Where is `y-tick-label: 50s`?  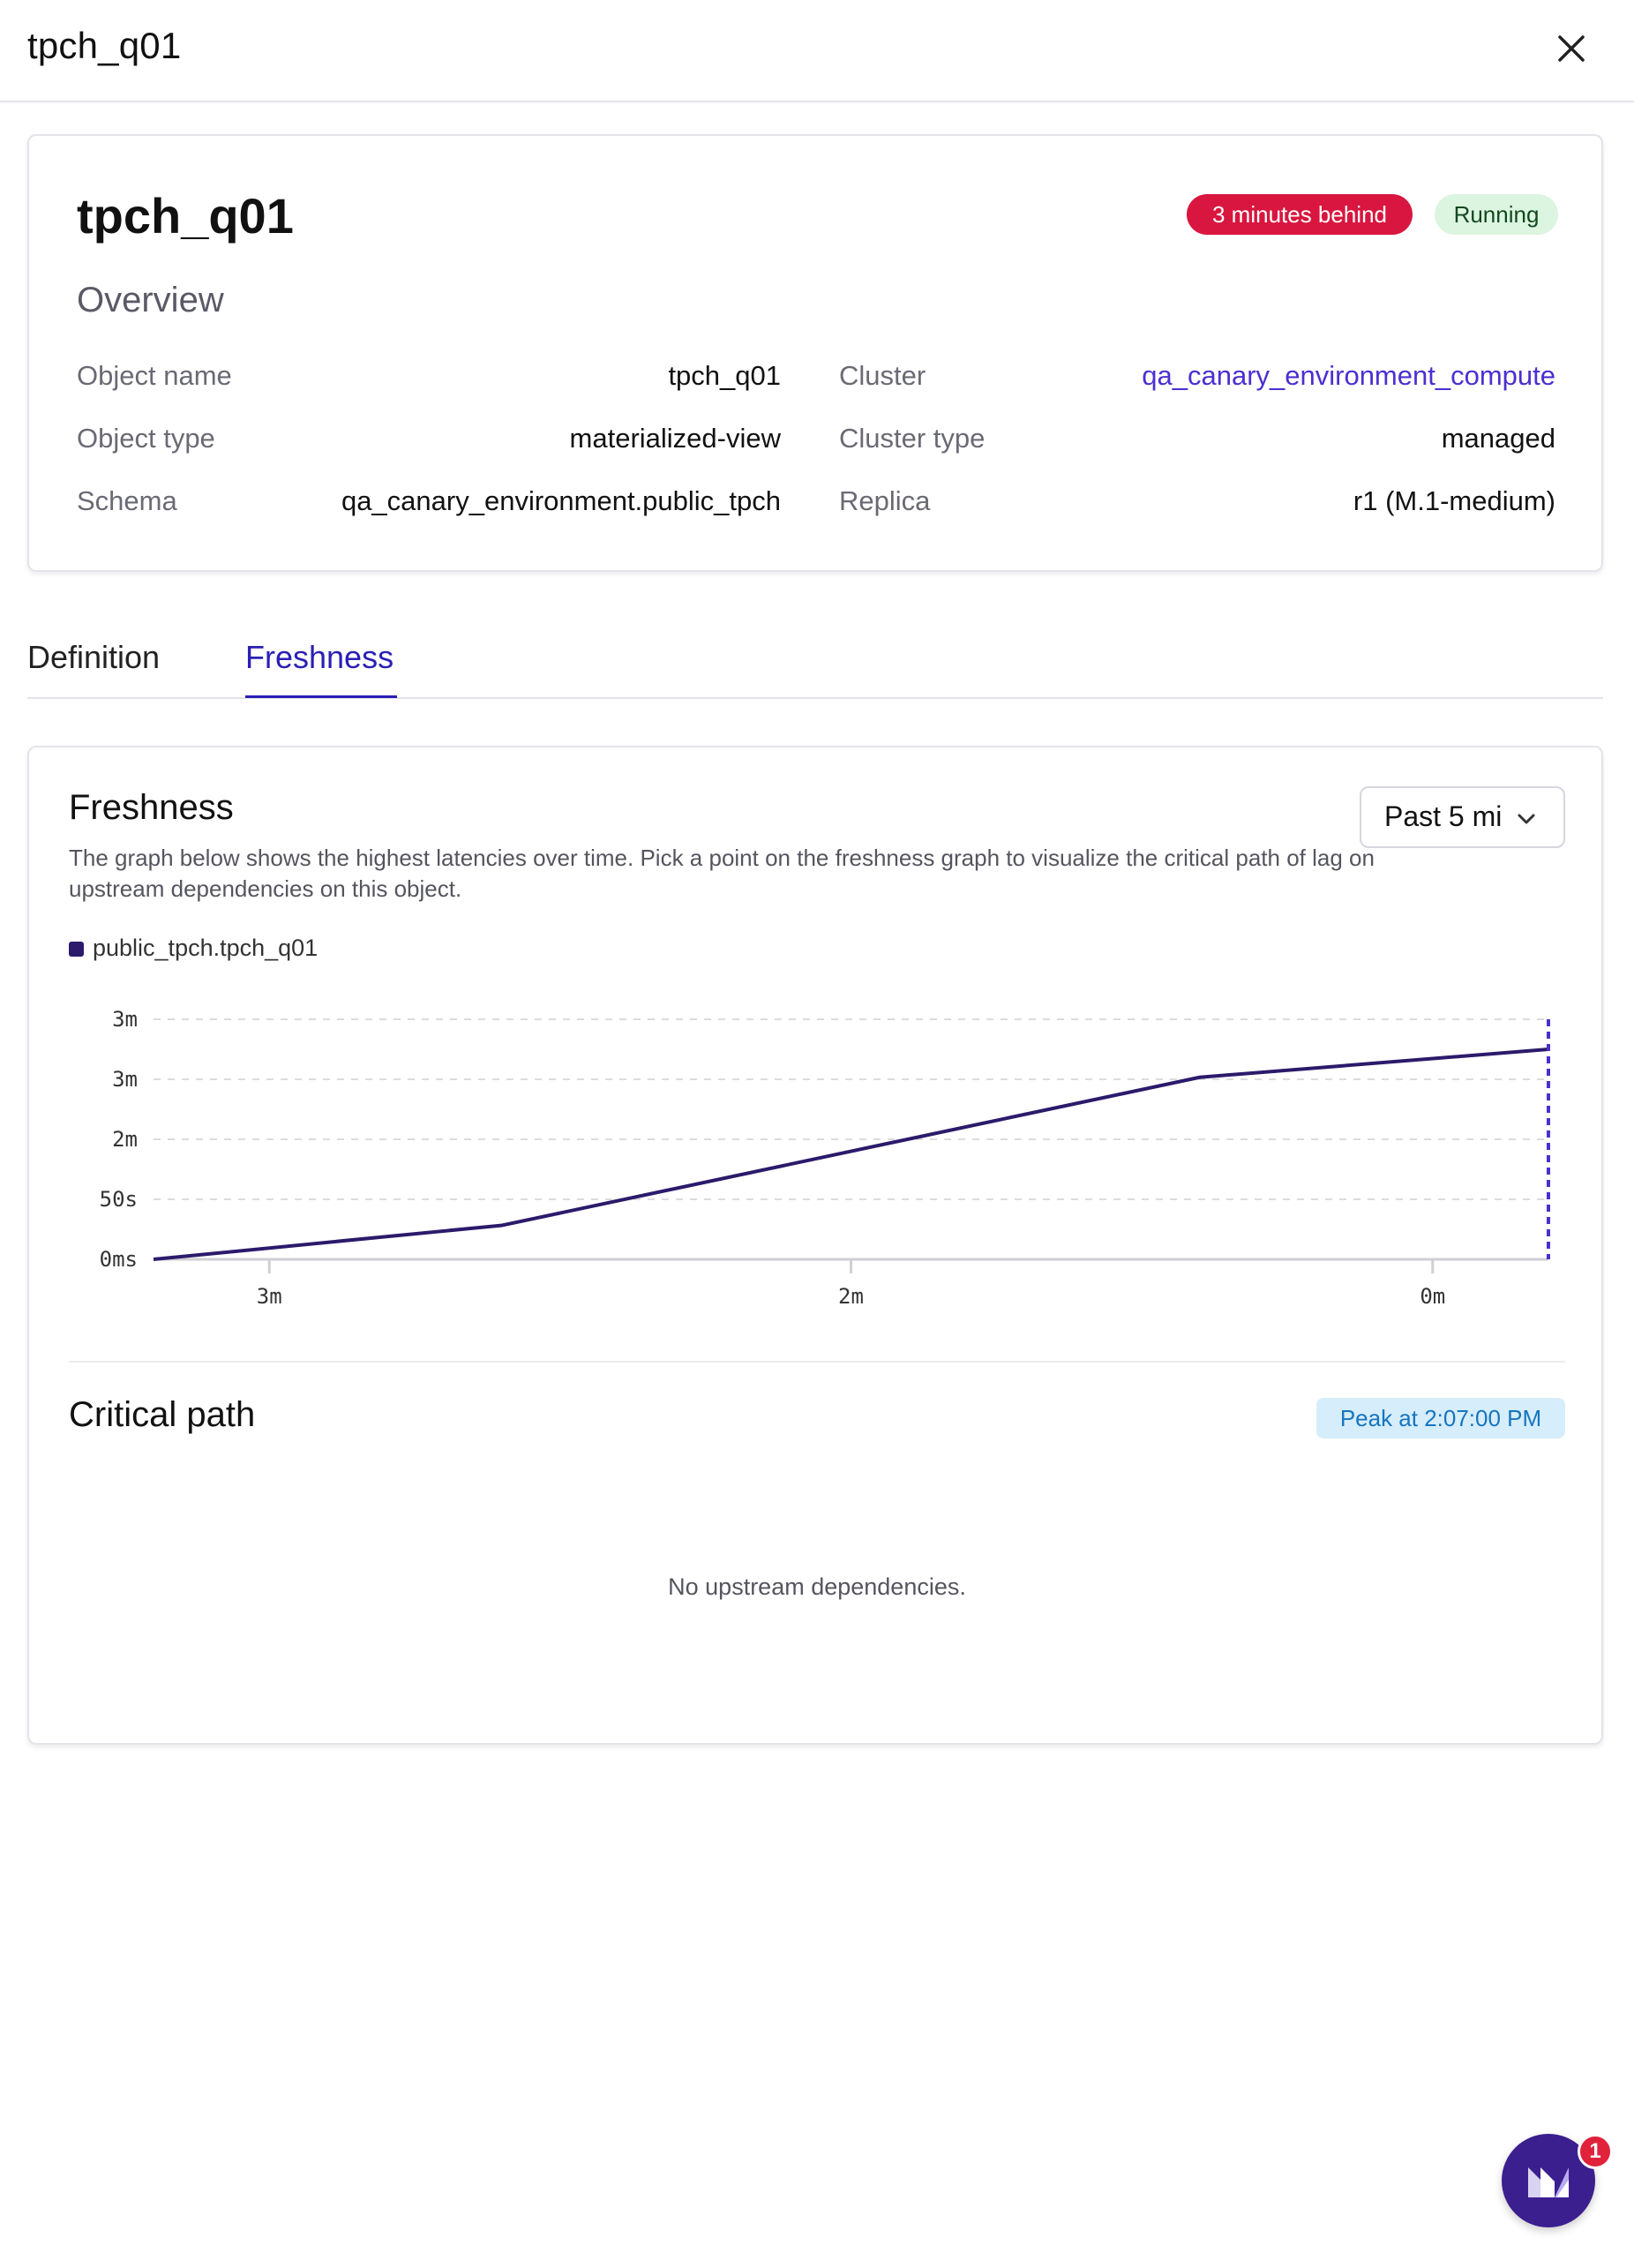 y-tick-label: 50s is located at coordinates (119, 1199).